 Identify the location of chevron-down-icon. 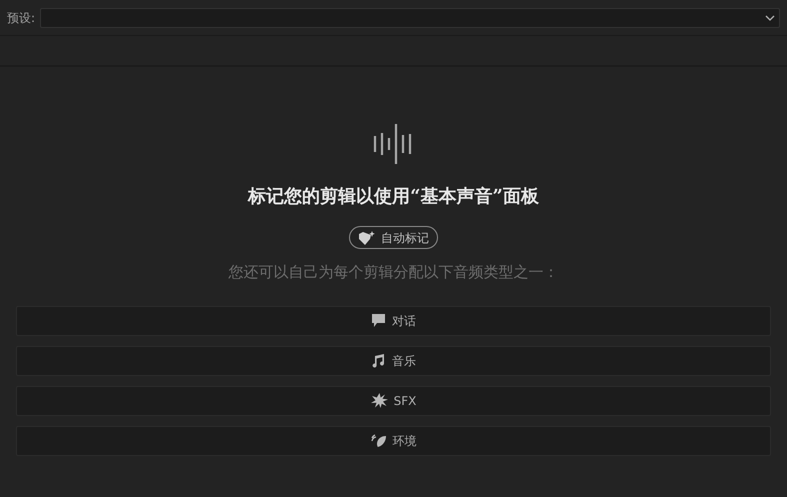
(770, 17).